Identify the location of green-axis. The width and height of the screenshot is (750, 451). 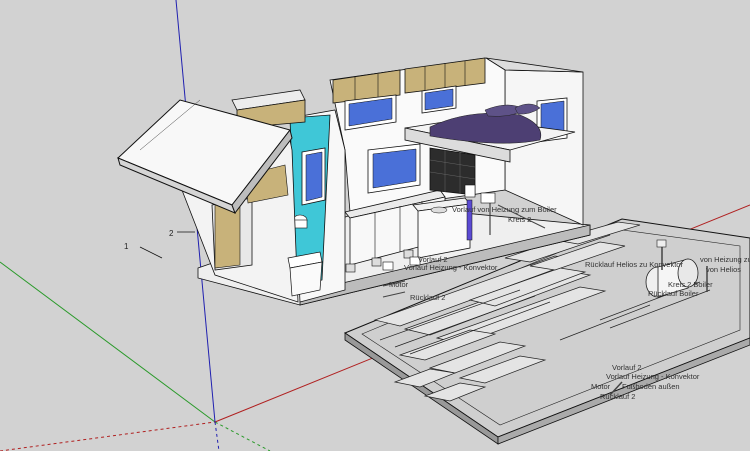
(108, 342).